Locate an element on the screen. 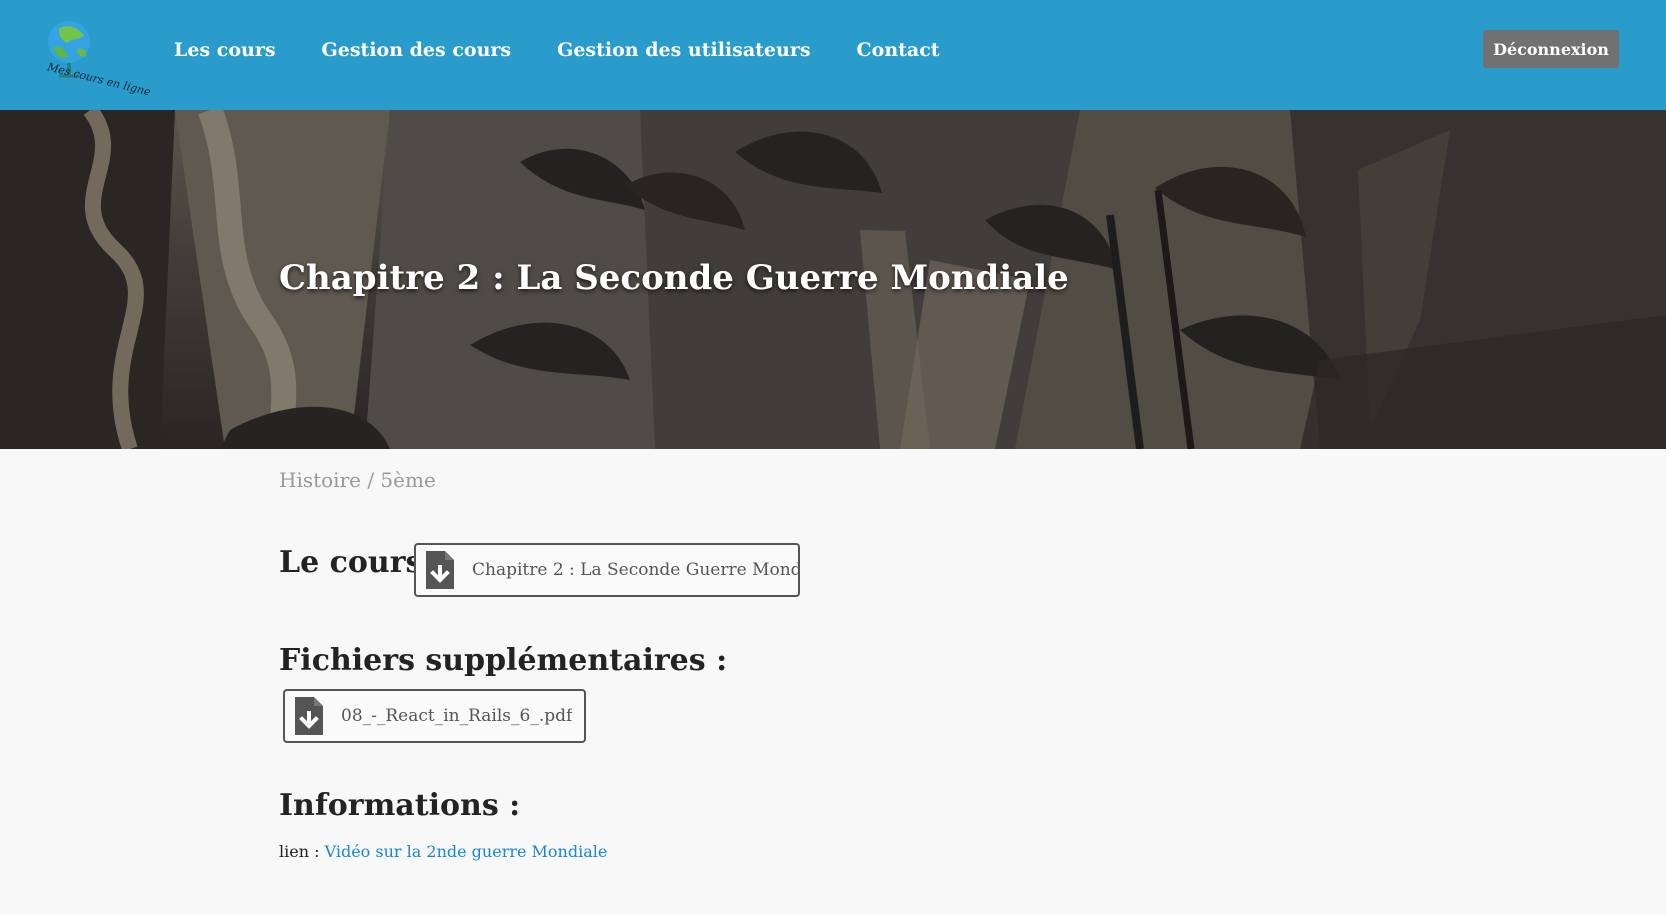 The image size is (1666, 915). link-prefix: lien : is located at coordinates (302, 851).